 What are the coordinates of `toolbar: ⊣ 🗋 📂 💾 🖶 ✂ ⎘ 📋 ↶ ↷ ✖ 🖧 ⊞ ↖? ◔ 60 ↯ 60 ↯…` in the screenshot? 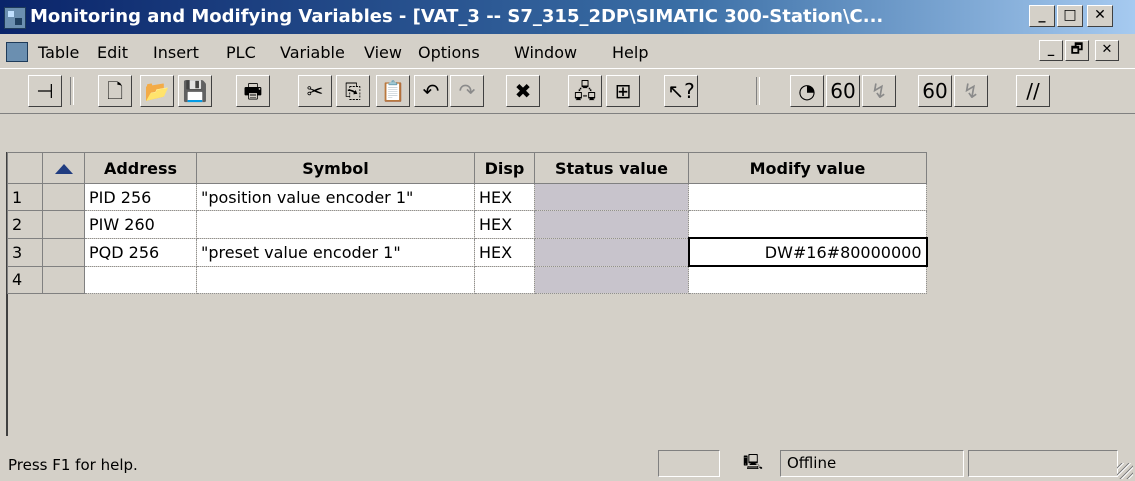 It's located at (567, 91).